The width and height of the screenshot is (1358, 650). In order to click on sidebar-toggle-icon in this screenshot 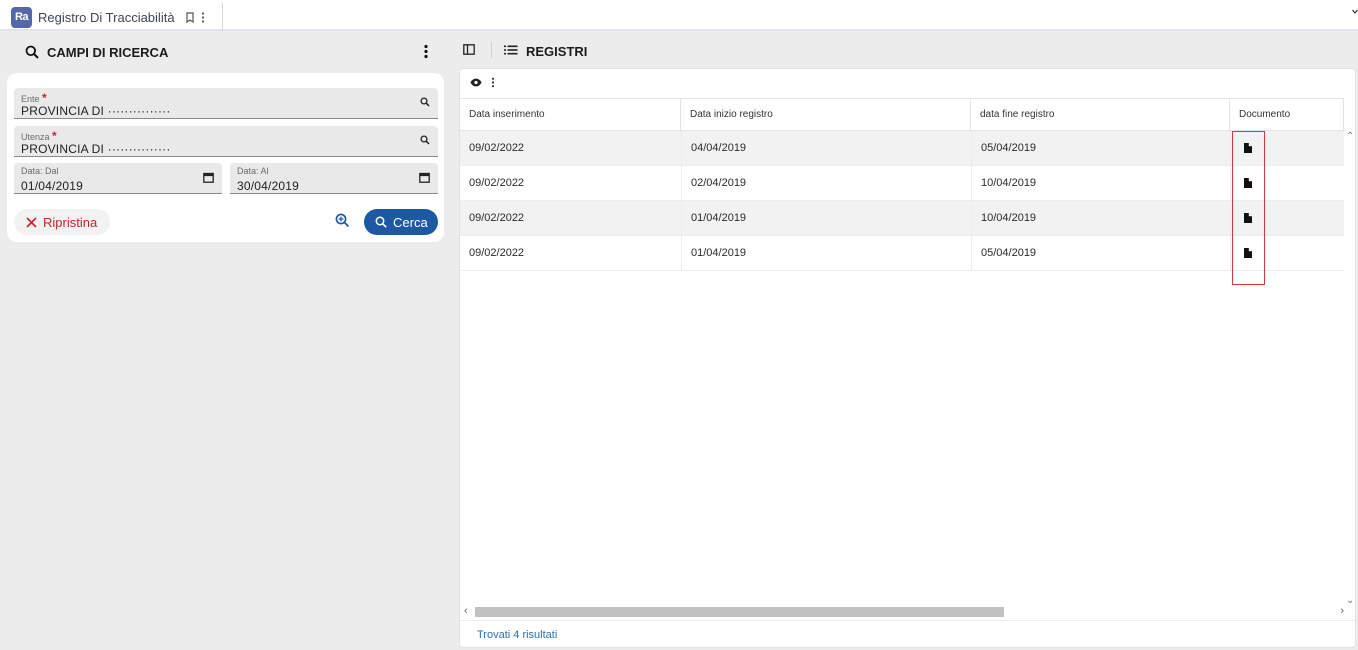, I will do `click(469, 49)`.